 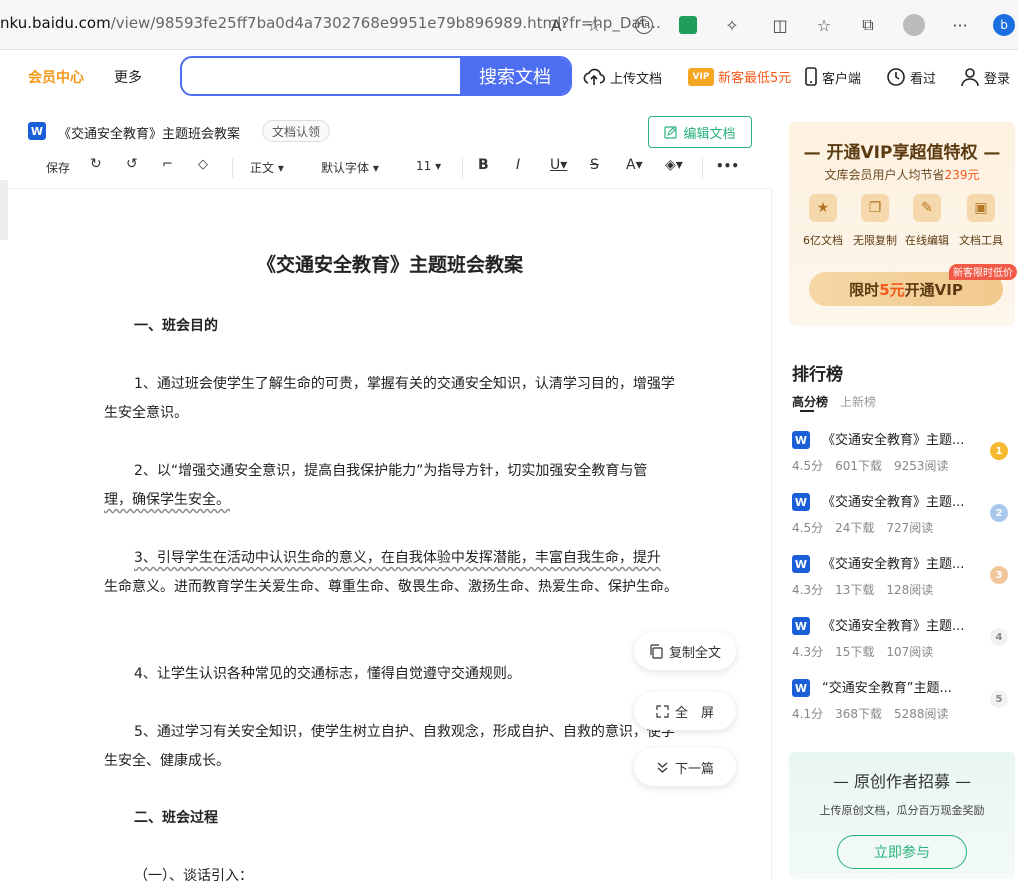 I want to click on doc-header-title: 《交通安全教育》主题班会教案, so click(x=149, y=134).